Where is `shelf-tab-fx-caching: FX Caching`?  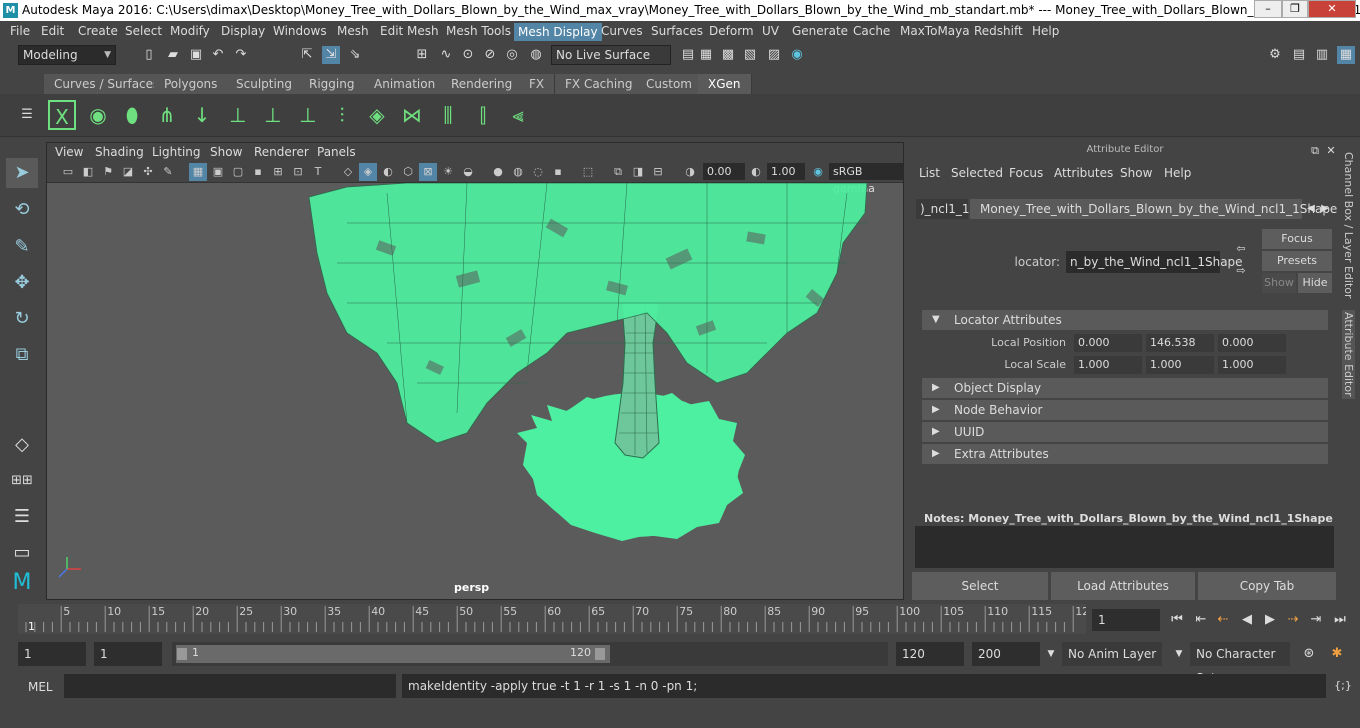 shelf-tab-fx-caching: FX Caching is located at coordinates (599, 84).